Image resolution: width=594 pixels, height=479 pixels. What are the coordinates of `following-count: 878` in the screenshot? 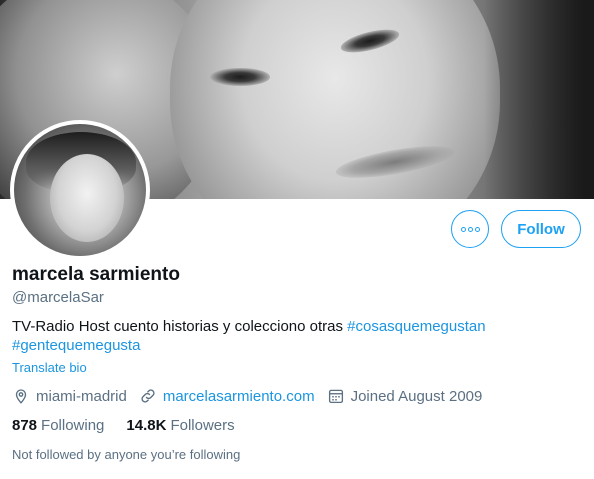 It's located at (25, 425).